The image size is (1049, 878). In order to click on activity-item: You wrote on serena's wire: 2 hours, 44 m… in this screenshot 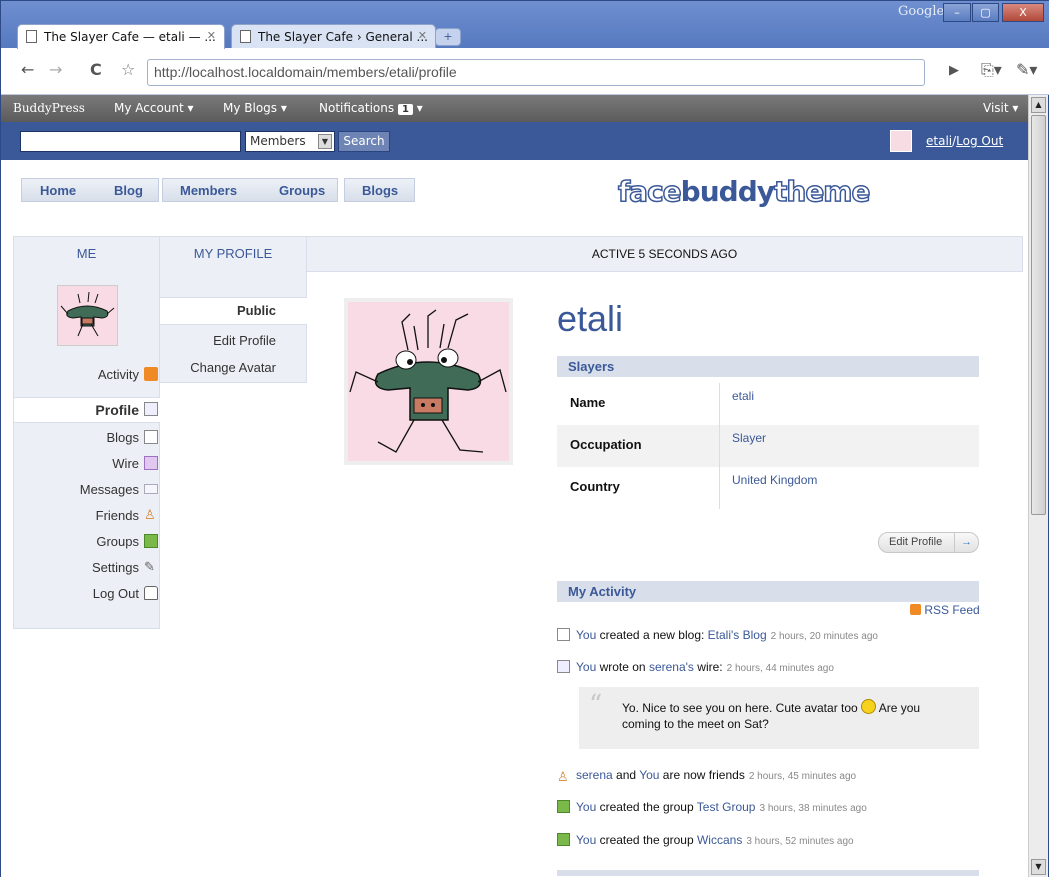, I will do `click(695, 667)`.